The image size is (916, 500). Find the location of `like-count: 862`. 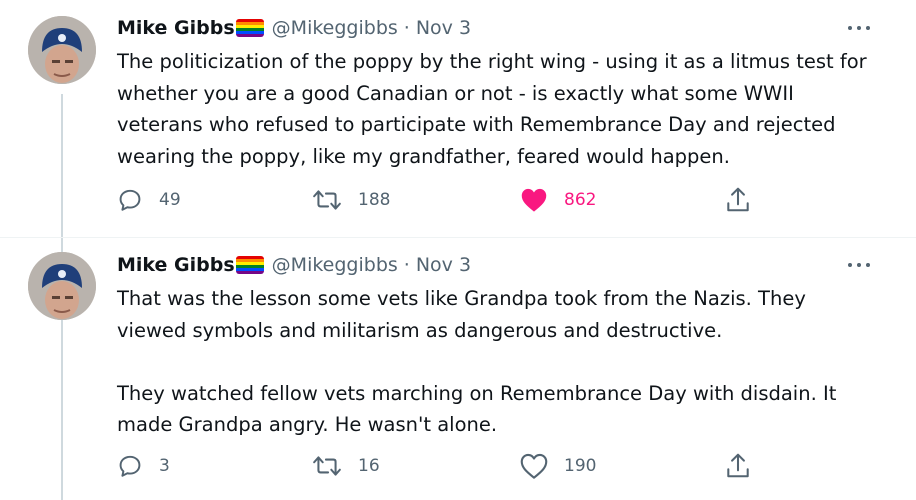

like-count: 862 is located at coordinates (580, 200).